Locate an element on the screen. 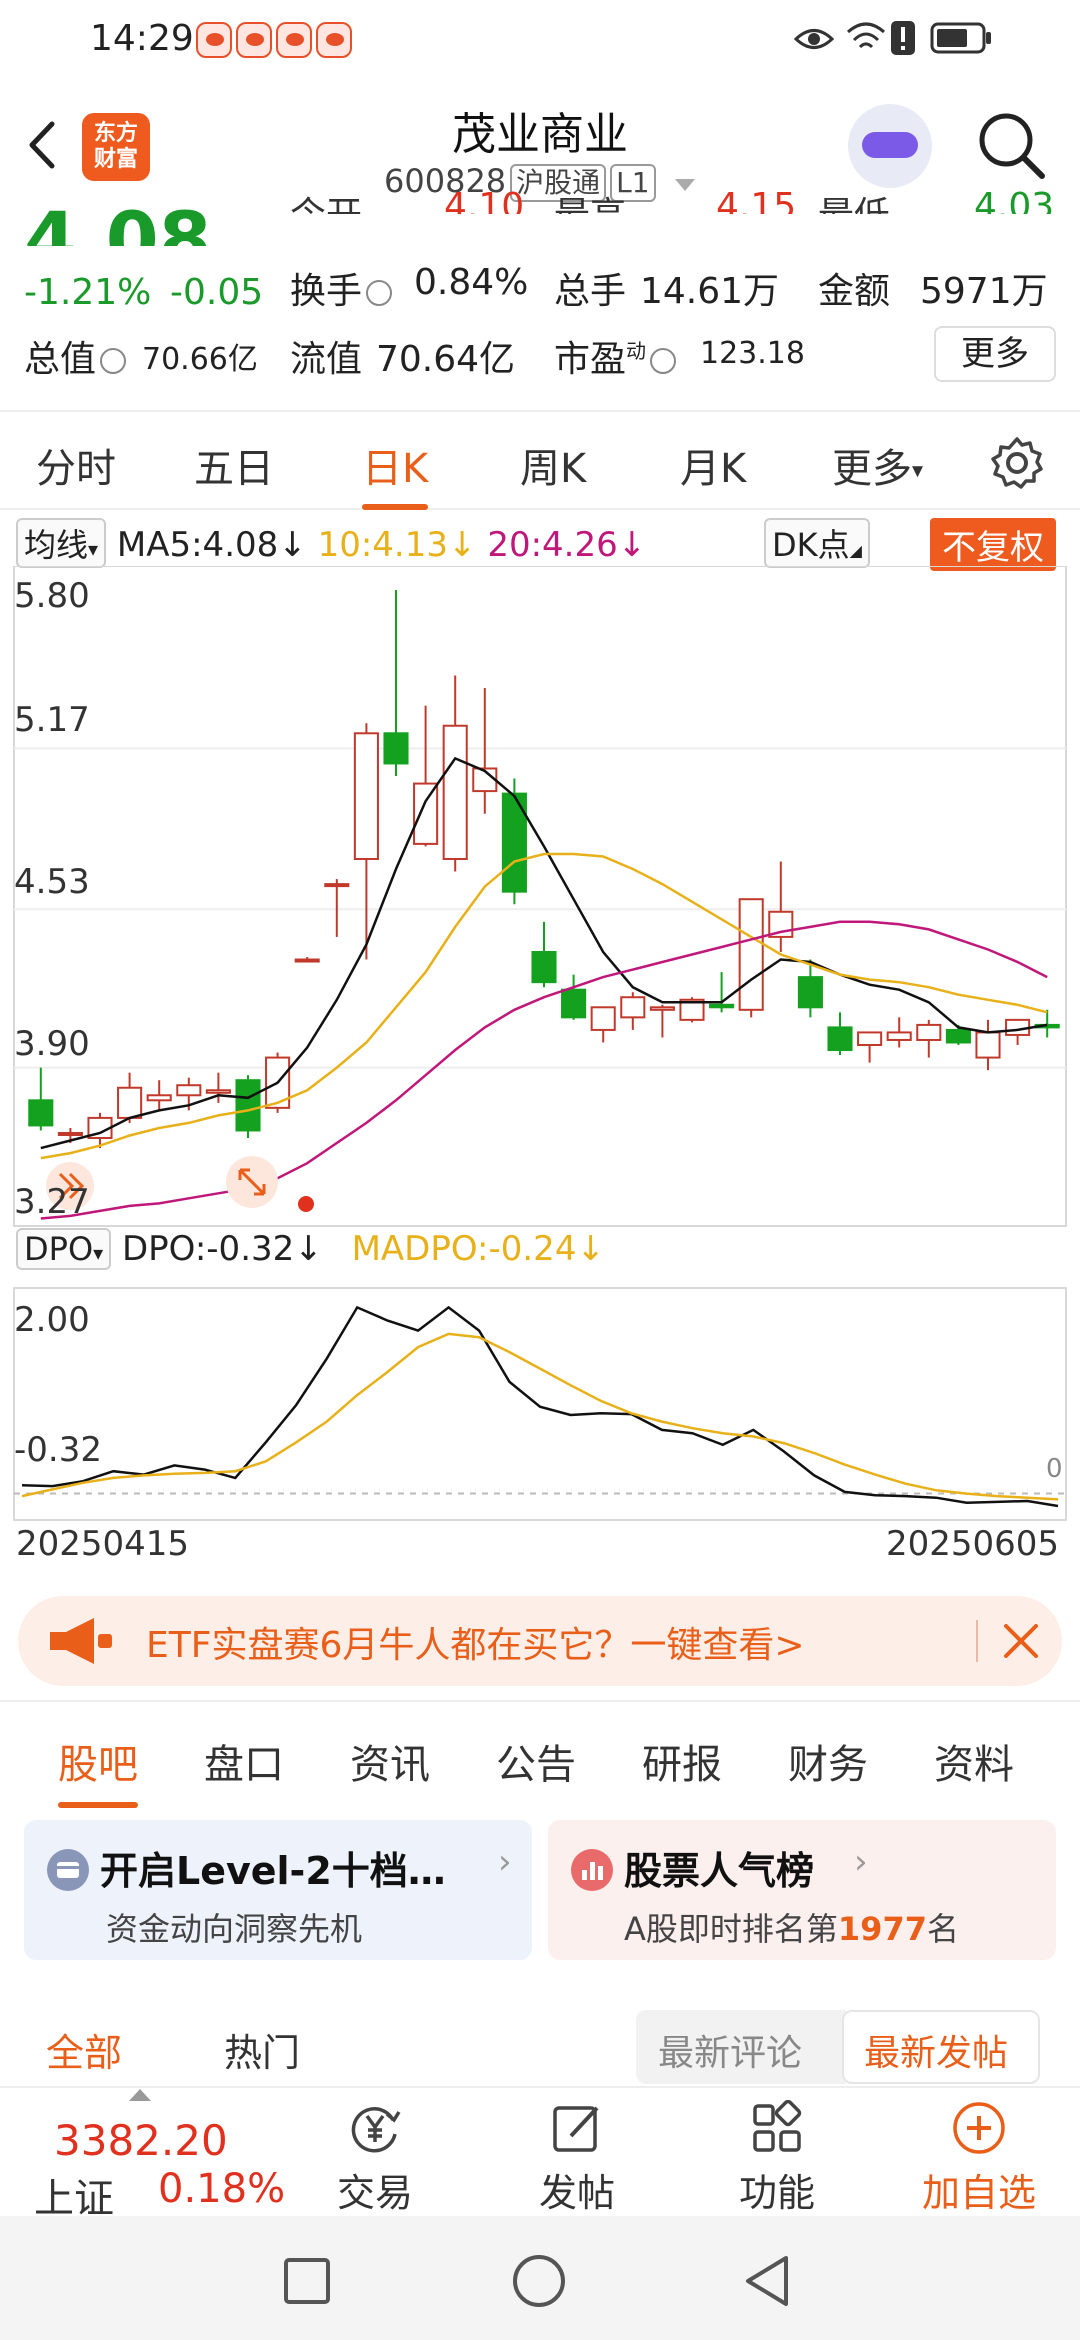  tab-more: 更多▾ is located at coordinates (877, 465).